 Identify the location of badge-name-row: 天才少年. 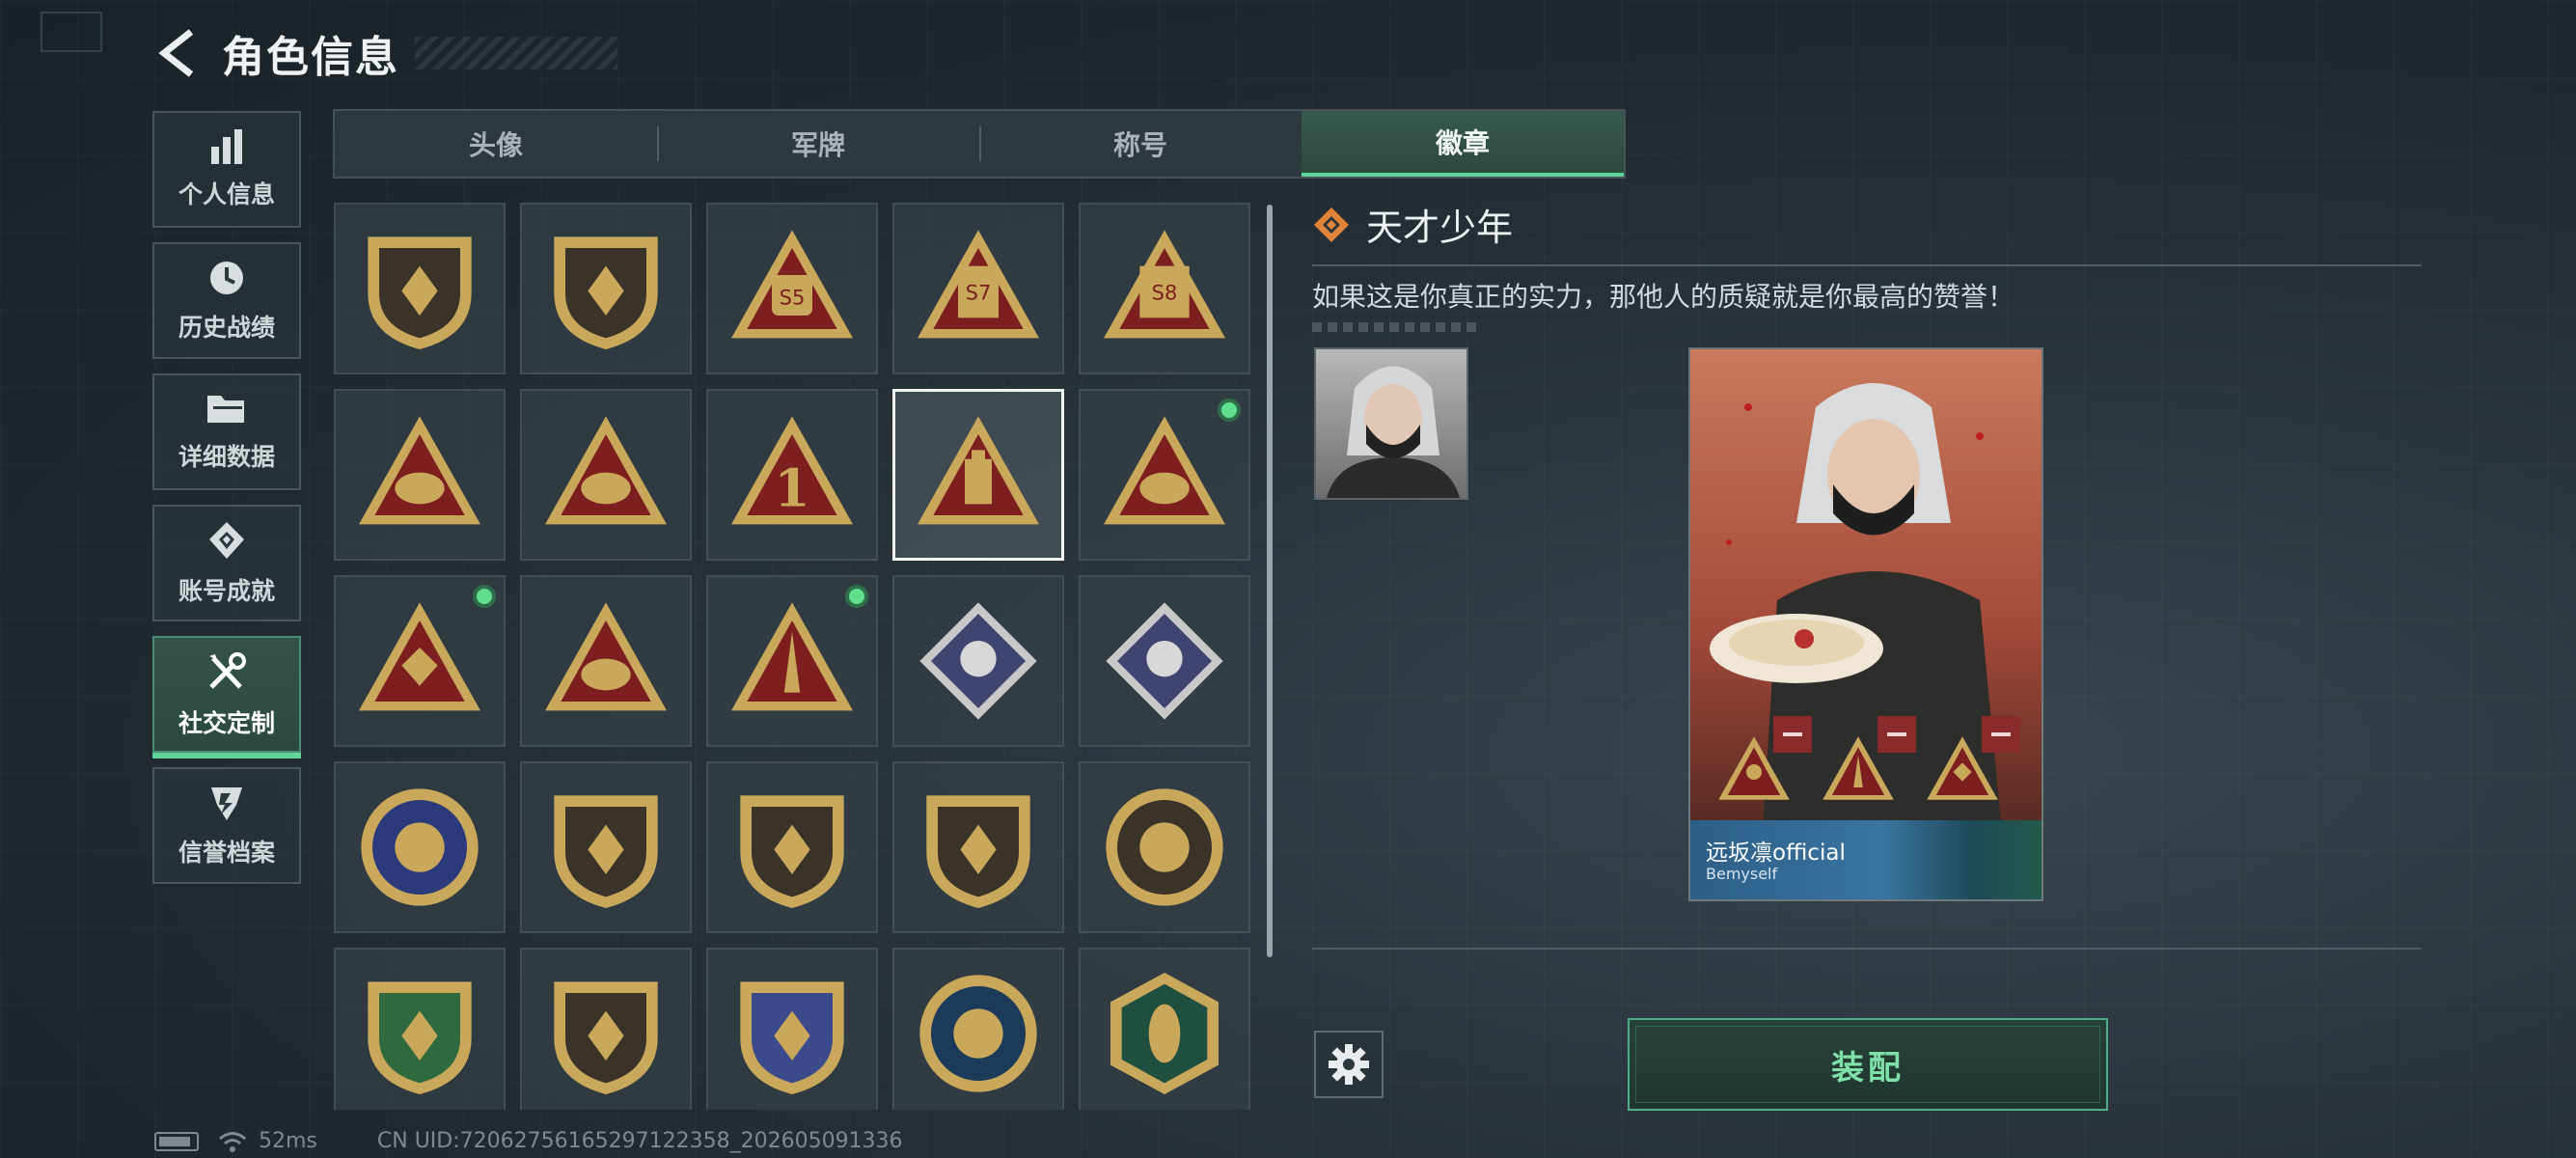
(1867, 224).